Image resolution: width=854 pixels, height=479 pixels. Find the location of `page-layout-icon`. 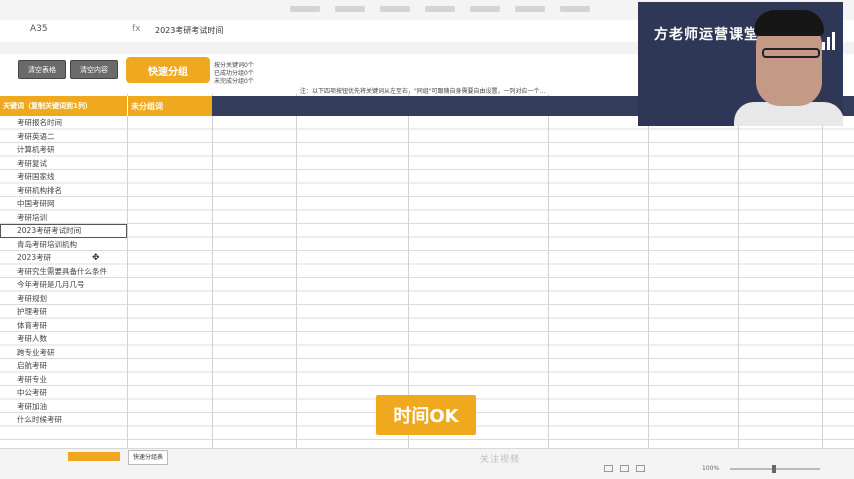

page-layout-icon is located at coordinates (624, 468).